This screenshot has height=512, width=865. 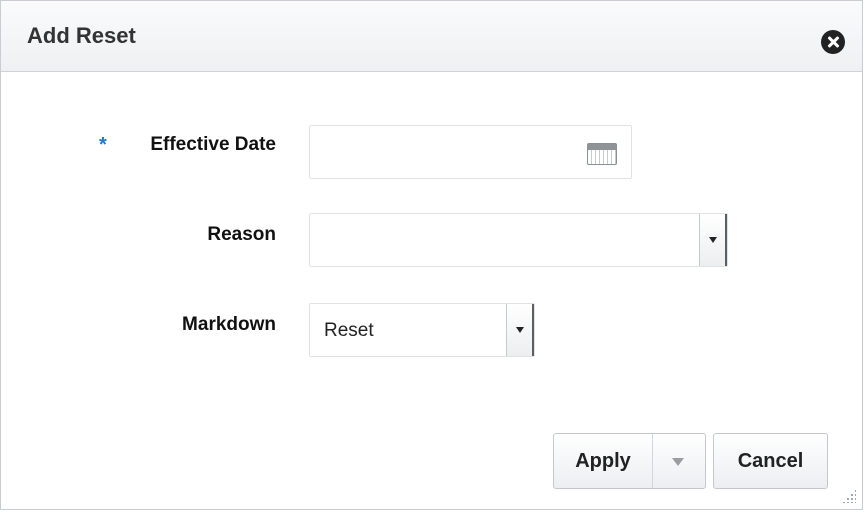 What do you see at coordinates (770, 461) in the screenshot?
I see `cancel-button: Cancel` at bounding box center [770, 461].